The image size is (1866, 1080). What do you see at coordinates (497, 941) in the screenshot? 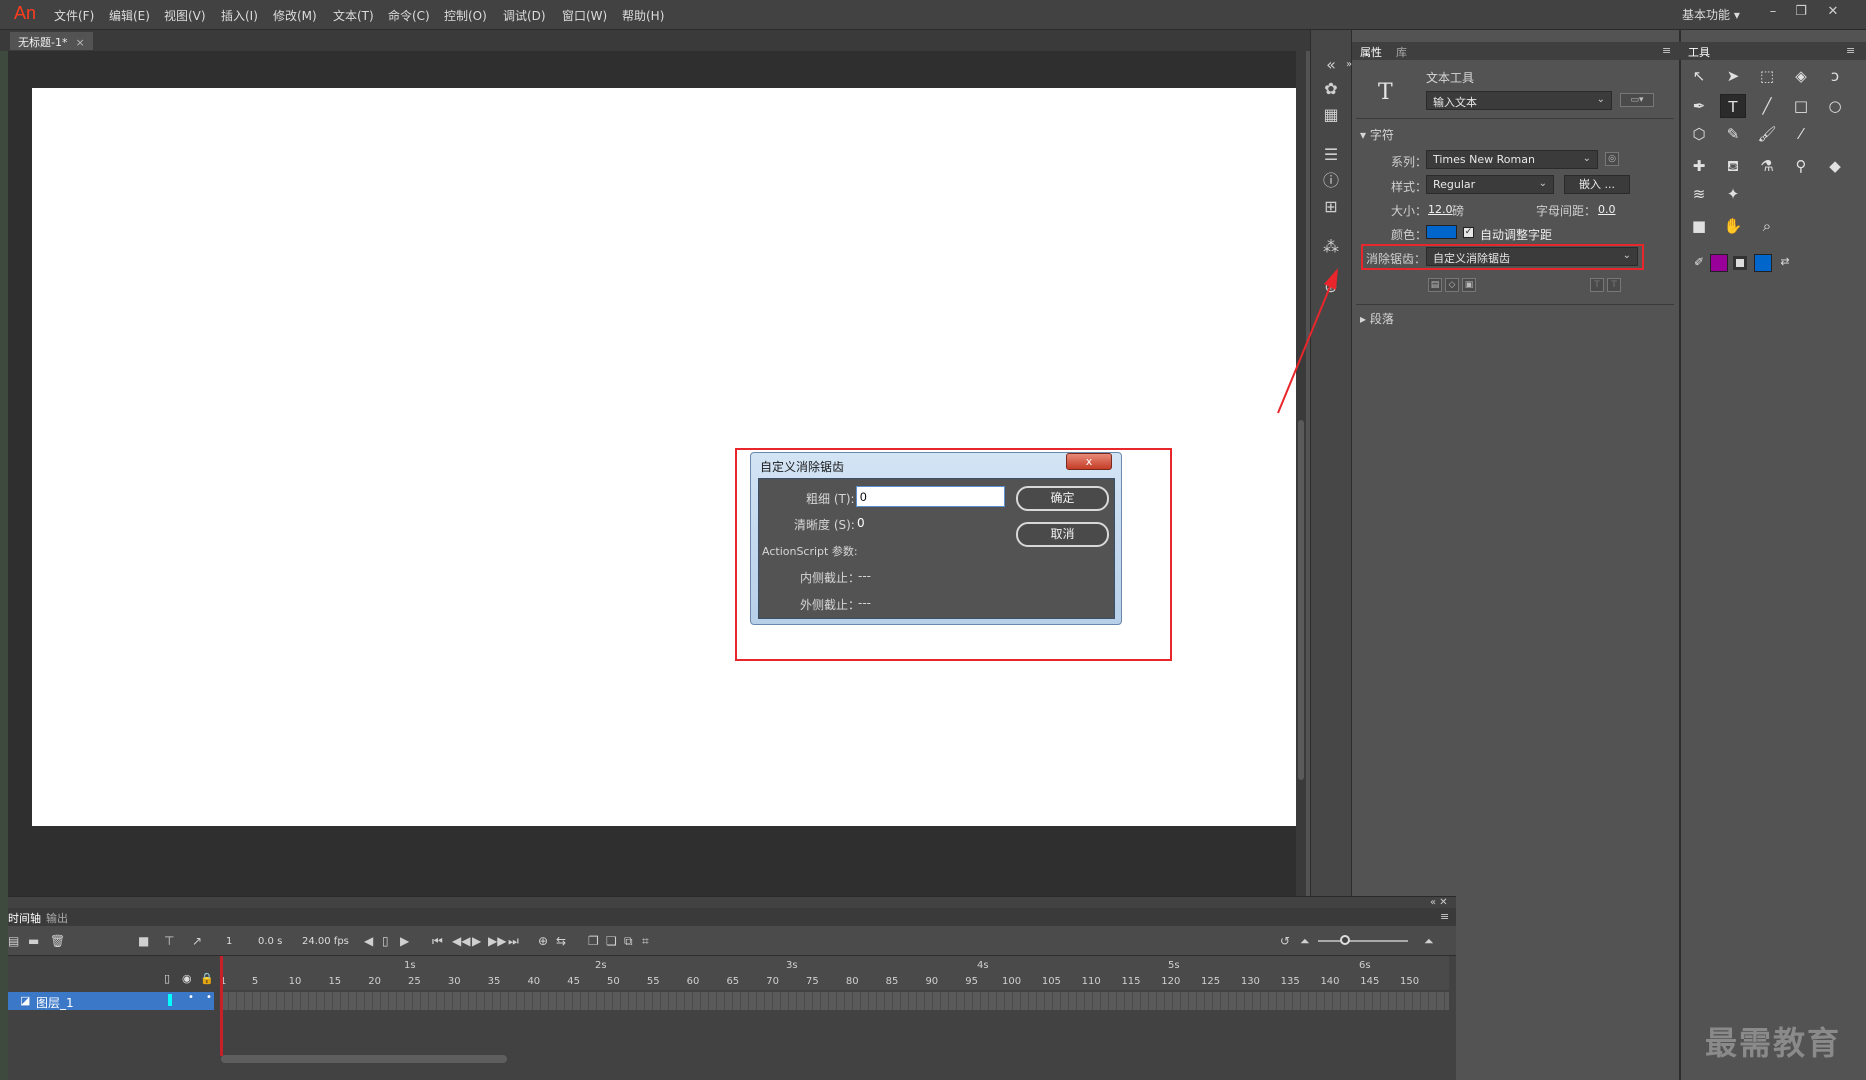
I see `step-forward-icon: ▶▶` at bounding box center [497, 941].